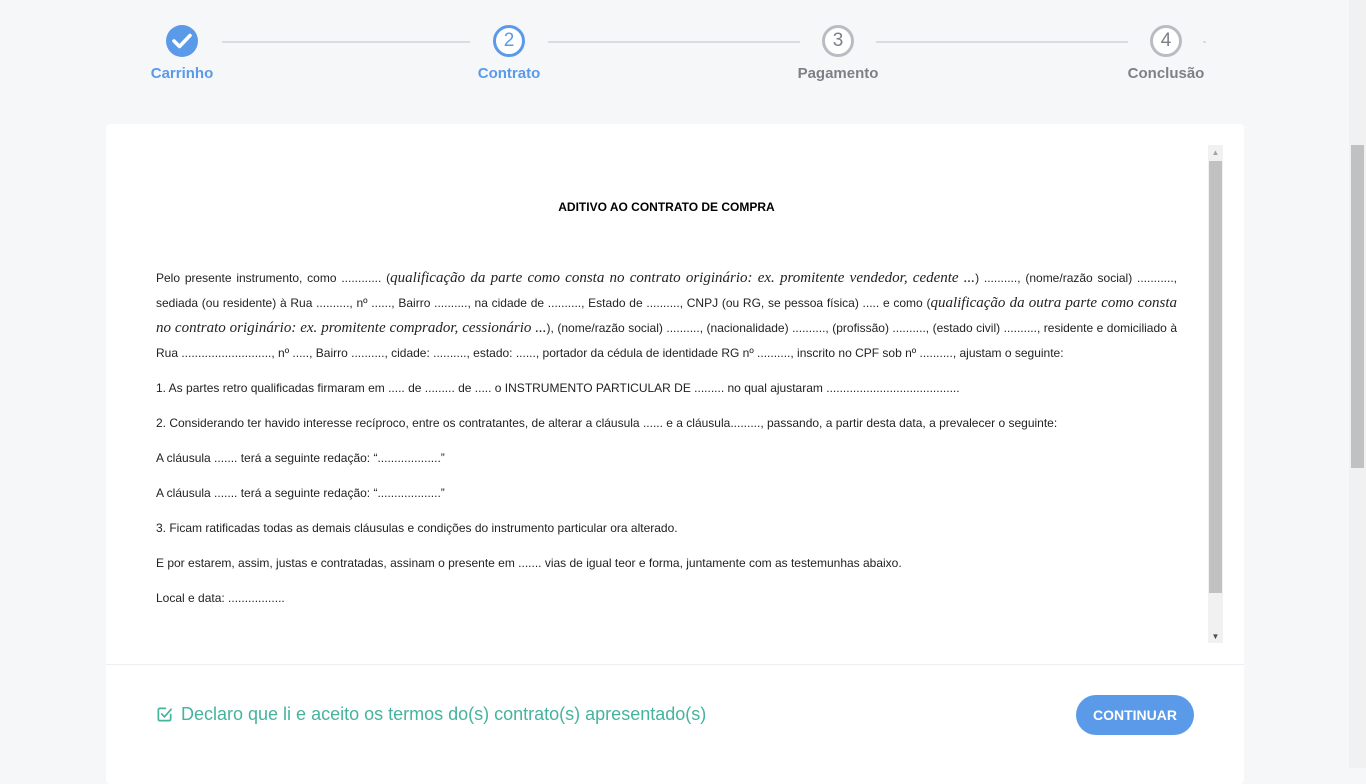  What do you see at coordinates (1215, 152) in the screenshot?
I see `scroll-up-arrow-icon: ▲` at bounding box center [1215, 152].